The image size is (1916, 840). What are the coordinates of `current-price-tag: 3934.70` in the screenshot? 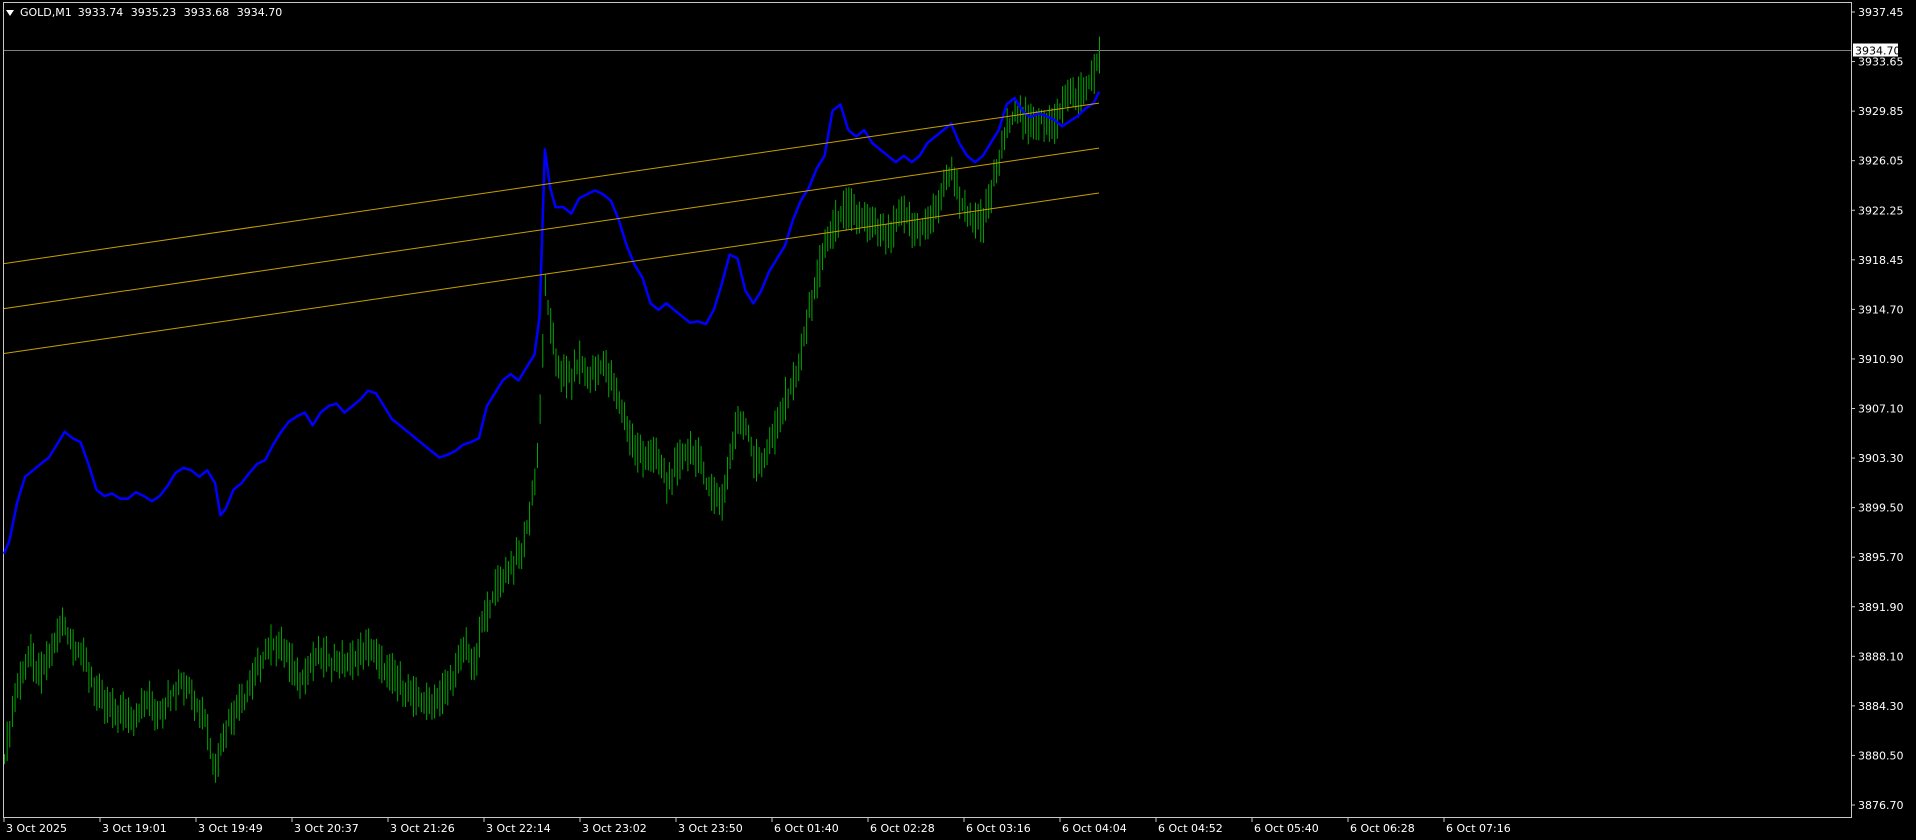 It's located at (1877, 50).